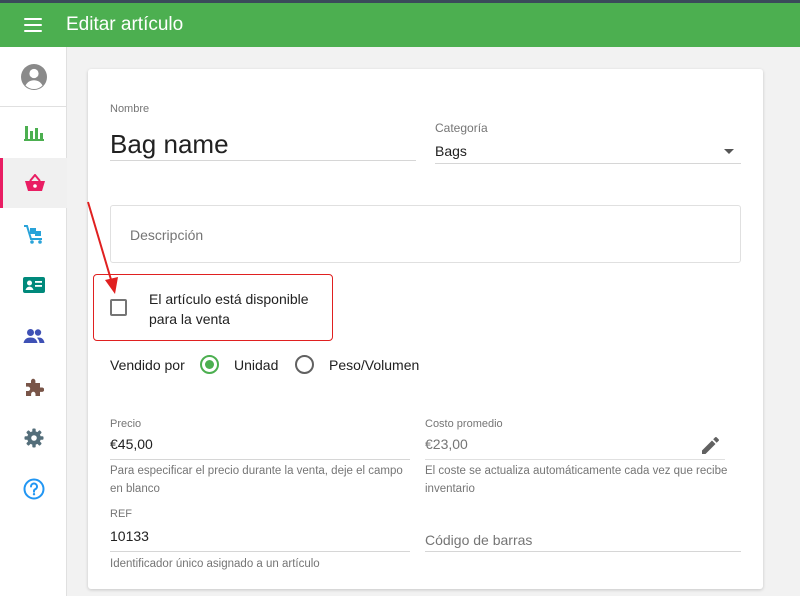  I want to click on description-field: Descripción, so click(425, 234).